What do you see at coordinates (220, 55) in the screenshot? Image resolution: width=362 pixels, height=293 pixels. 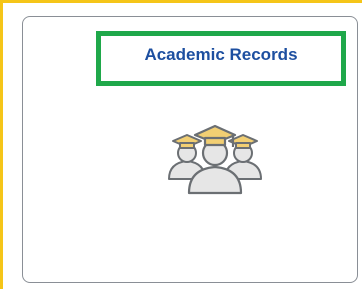 I see `tile-title: Academic Records` at bounding box center [220, 55].